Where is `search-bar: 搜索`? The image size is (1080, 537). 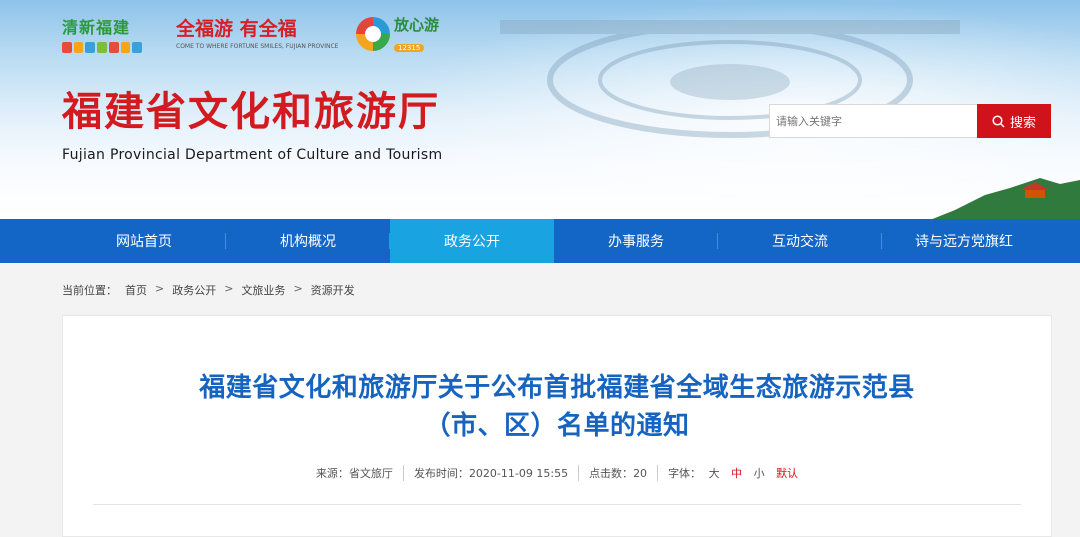 search-bar: 搜索 is located at coordinates (910, 121).